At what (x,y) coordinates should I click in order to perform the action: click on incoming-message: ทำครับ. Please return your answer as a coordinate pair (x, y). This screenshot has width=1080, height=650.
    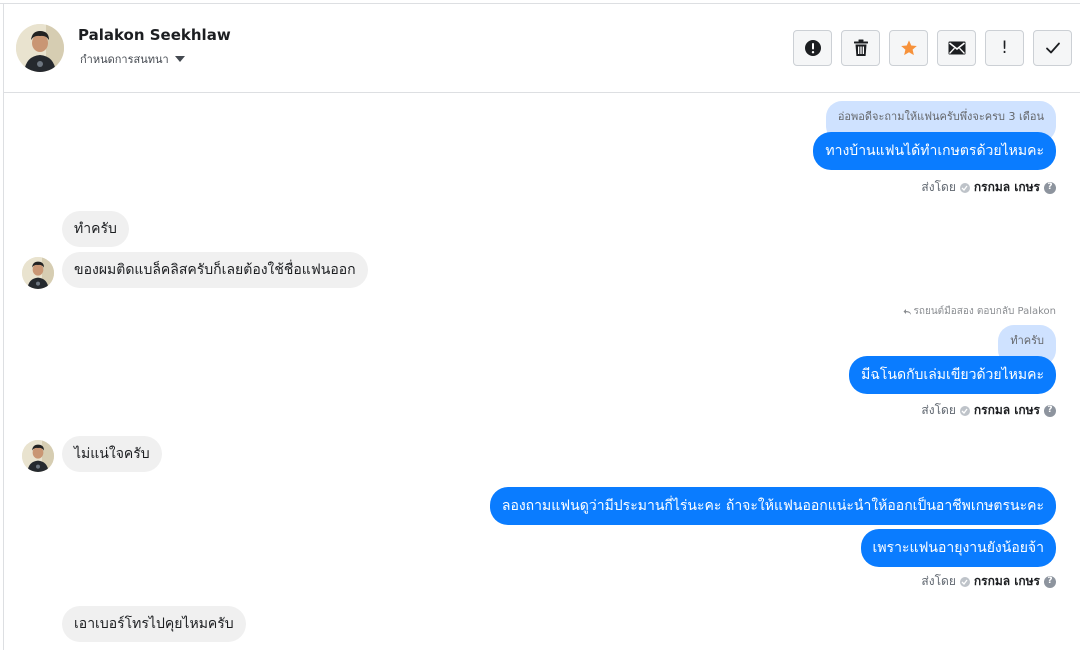
    Looking at the image, I should click on (95, 229).